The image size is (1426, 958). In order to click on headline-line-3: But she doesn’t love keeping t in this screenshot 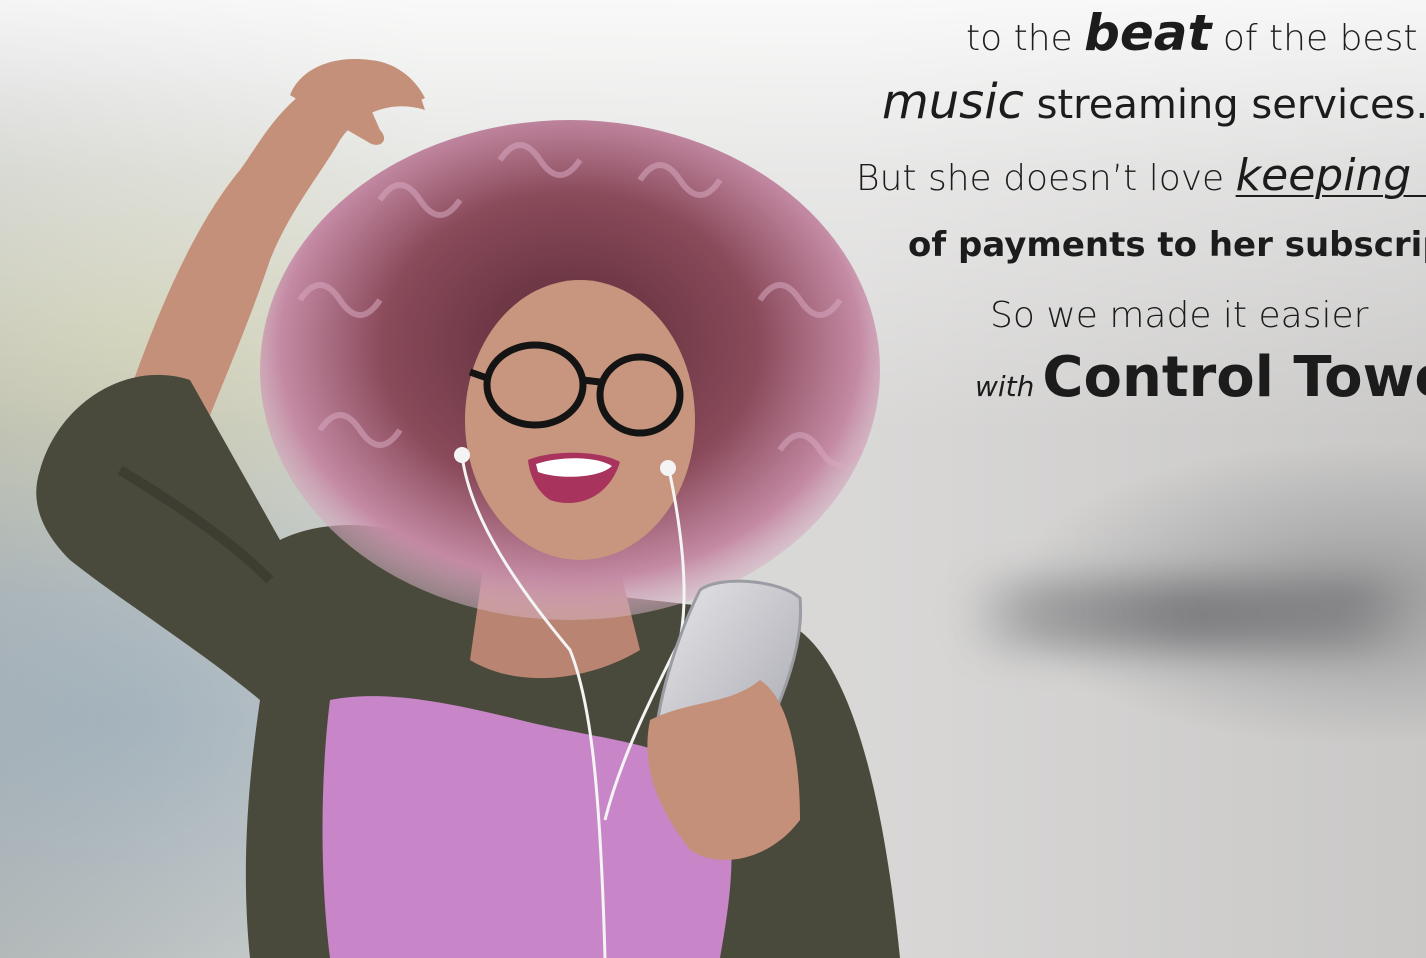, I will do `click(1141, 176)`.